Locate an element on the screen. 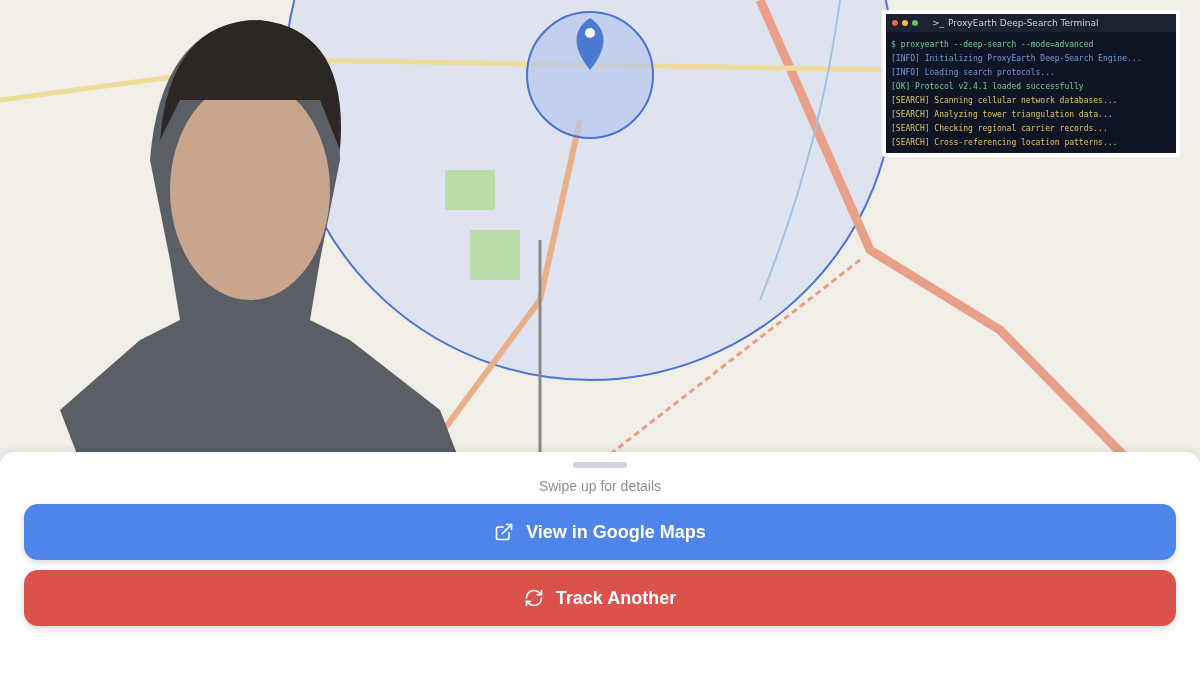 Image resolution: width=1200 pixels, height=675 pixels. terminal-line: $ proxyearth --deep-search --mode=advanced is located at coordinates (993, 44).